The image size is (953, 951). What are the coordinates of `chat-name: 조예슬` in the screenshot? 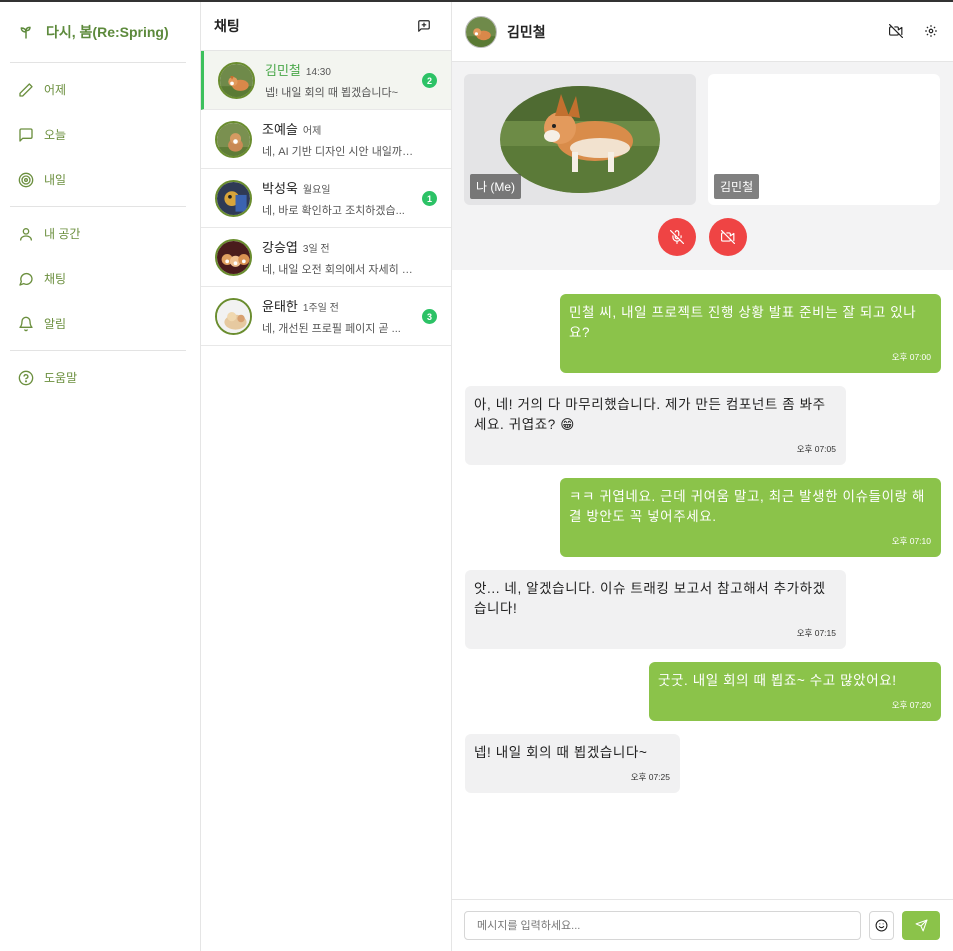 It's located at (280, 129).